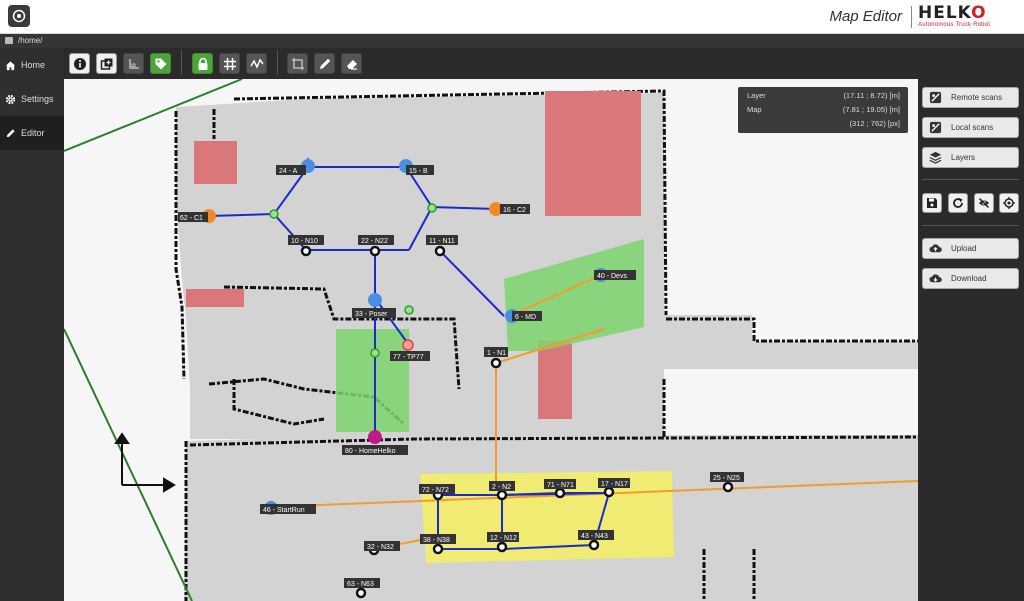 Image resolution: width=1024 pixels, height=601 pixels. What do you see at coordinates (935, 248) in the screenshot?
I see `cloud-upload-icon` at bounding box center [935, 248].